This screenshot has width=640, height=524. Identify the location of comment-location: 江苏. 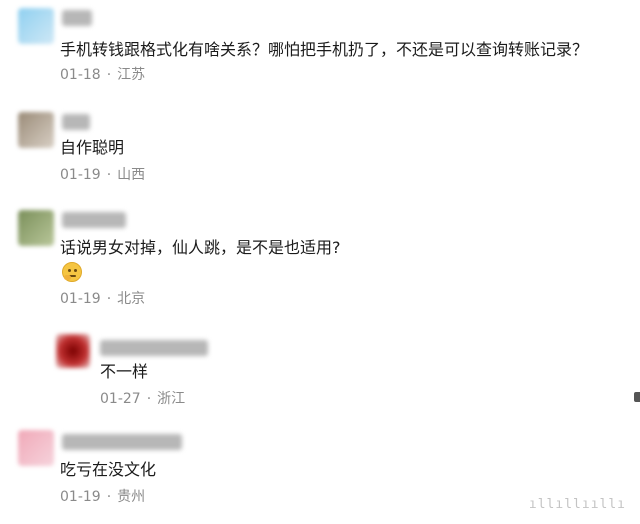
(131, 75).